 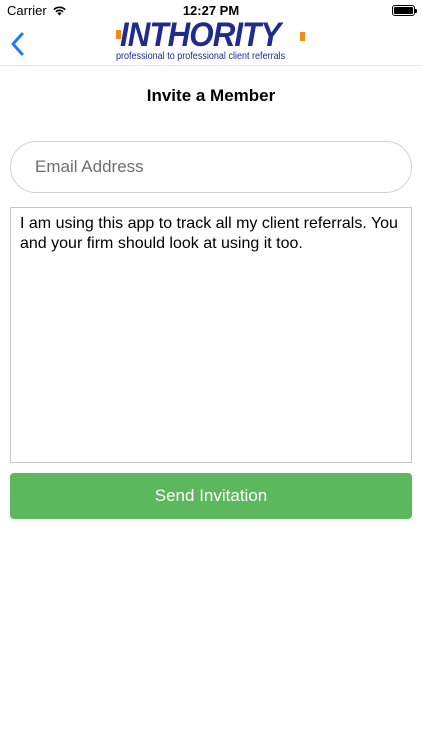 What do you see at coordinates (404, 10) in the screenshot?
I see `battery-icon` at bounding box center [404, 10].